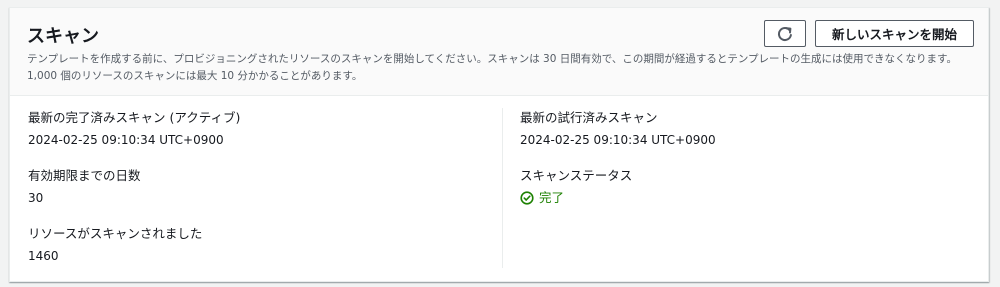 This screenshot has height=287, width=1000. What do you see at coordinates (36, 198) in the screenshot?
I see `days-until-expiry-value: 30` at bounding box center [36, 198].